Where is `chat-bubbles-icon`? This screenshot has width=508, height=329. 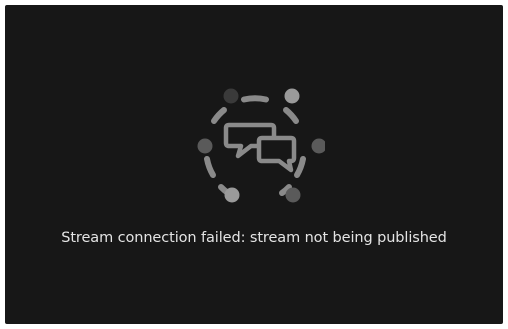
chat-bubbles-icon is located at coordinates (260, 147).